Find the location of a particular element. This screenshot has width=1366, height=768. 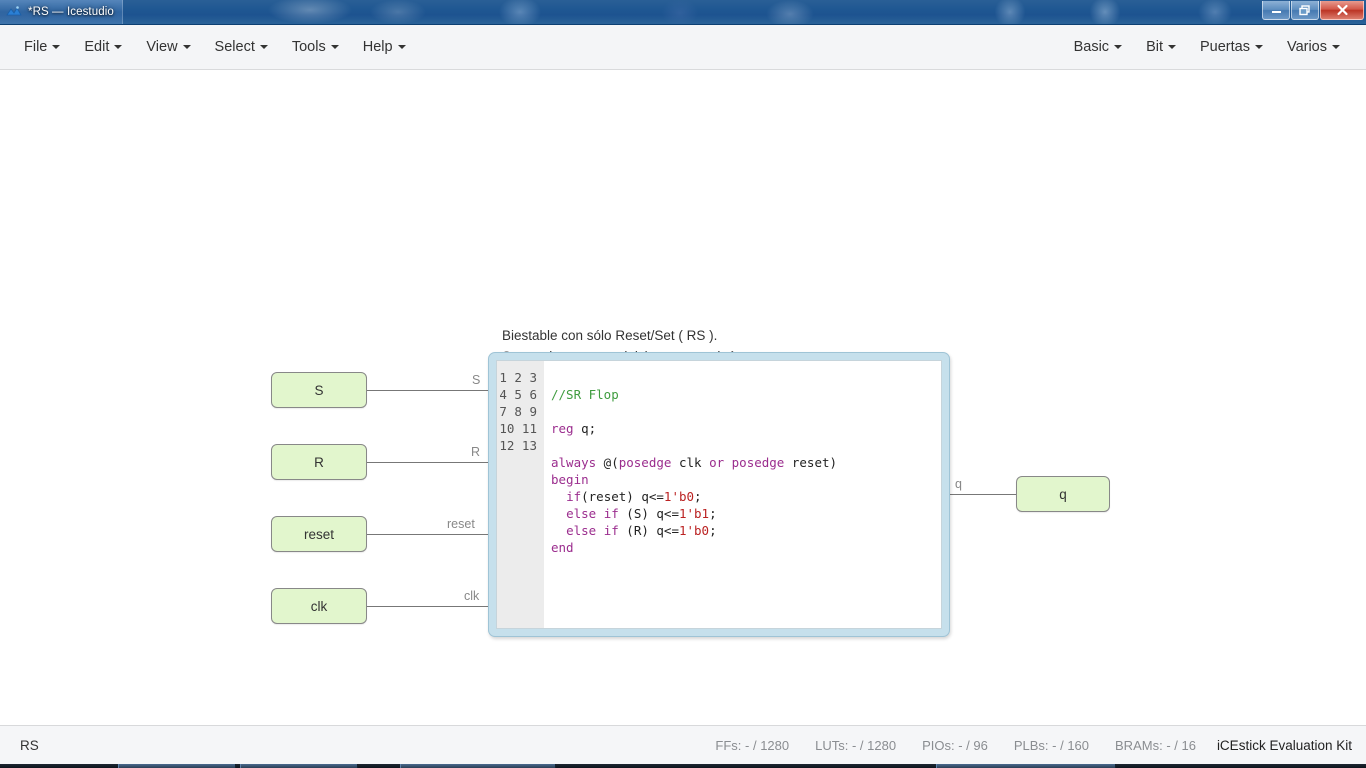

stat-luts: LUTs: - / 1280 is located at coordinates (855, 745).